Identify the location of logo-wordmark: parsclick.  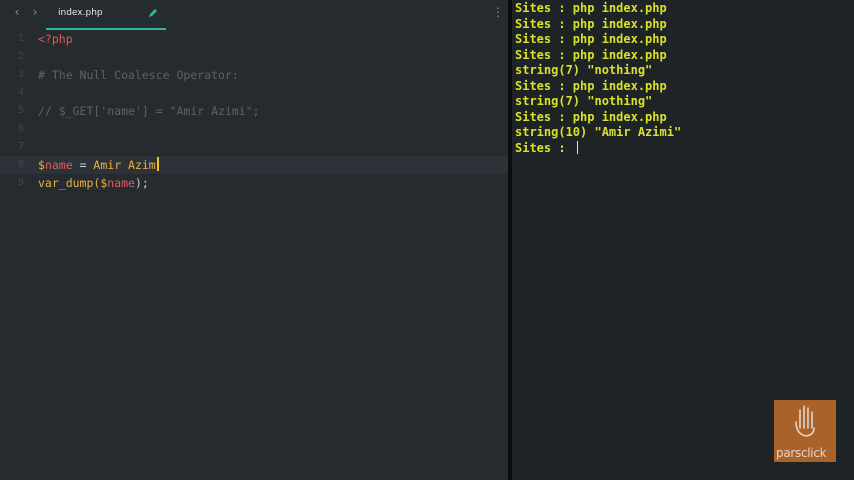
(801, 453).